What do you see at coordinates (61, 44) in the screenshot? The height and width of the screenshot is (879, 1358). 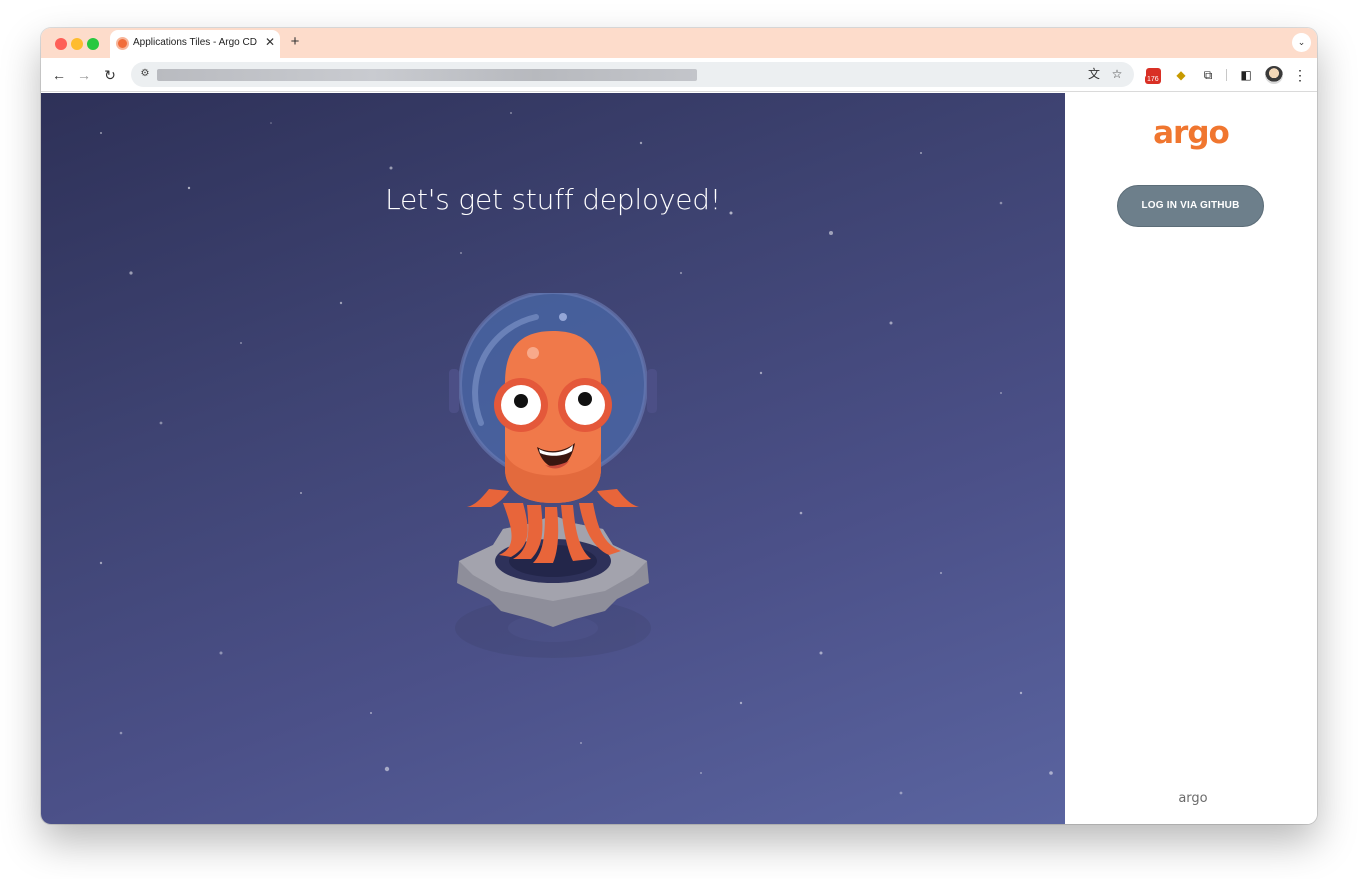 I see `close-window-button` at bounding box center [61, 44].